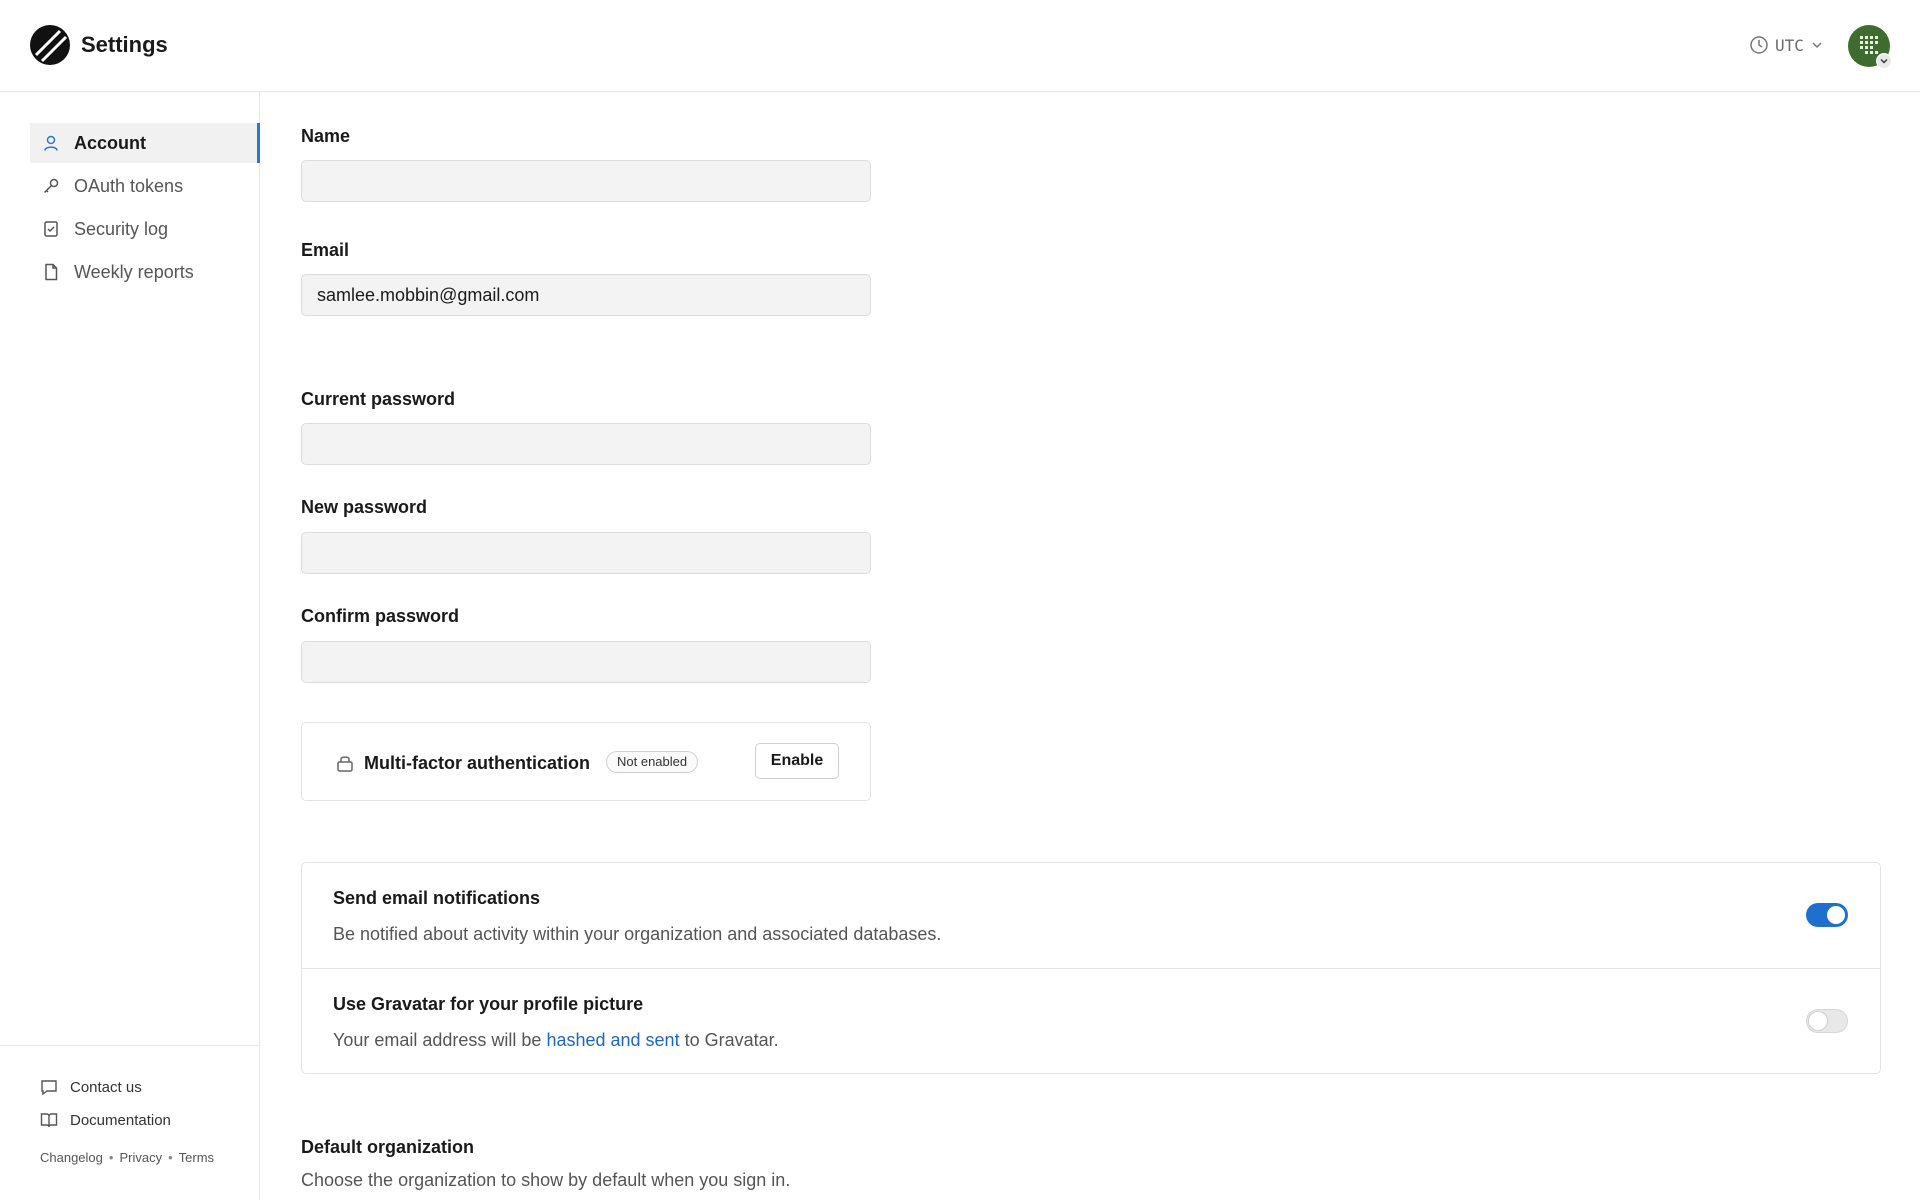  What do you see at coordinates (51, 272) in the screenshot?
I see `document-icon` at bounding box center [51, 272].